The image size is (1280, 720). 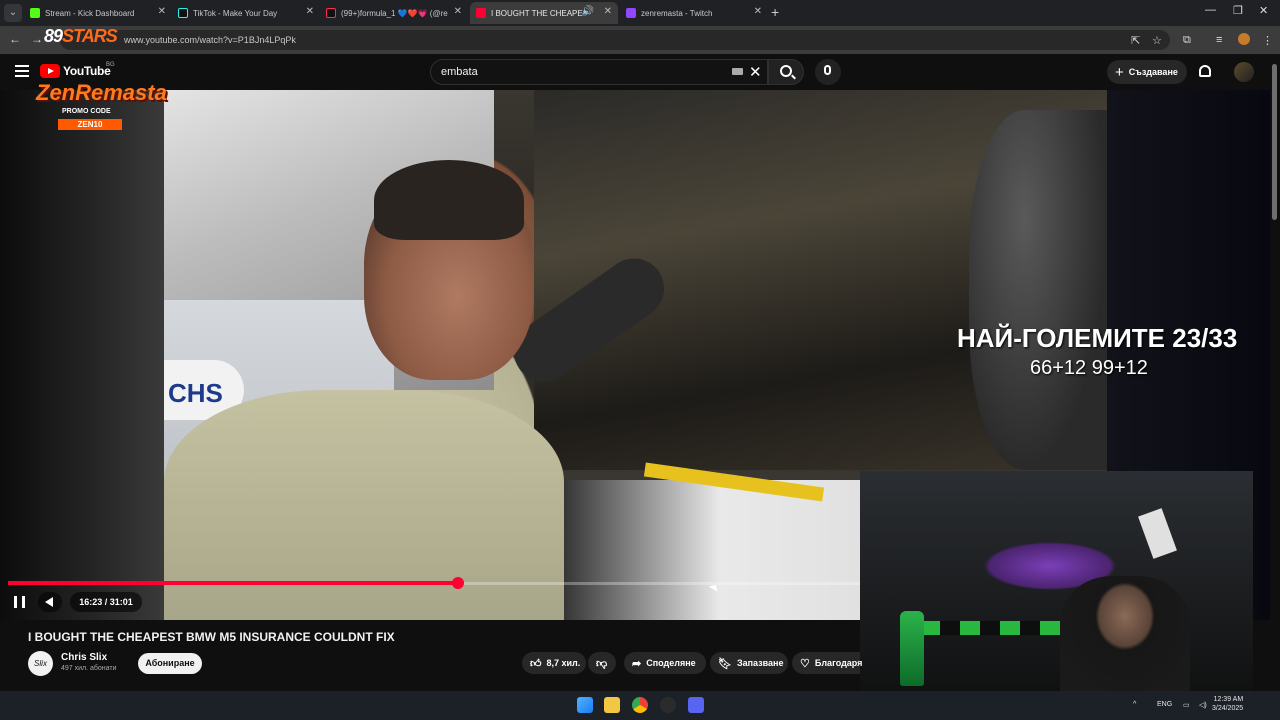 I want to click on tiktok-icon, so click(x=331, y=13).